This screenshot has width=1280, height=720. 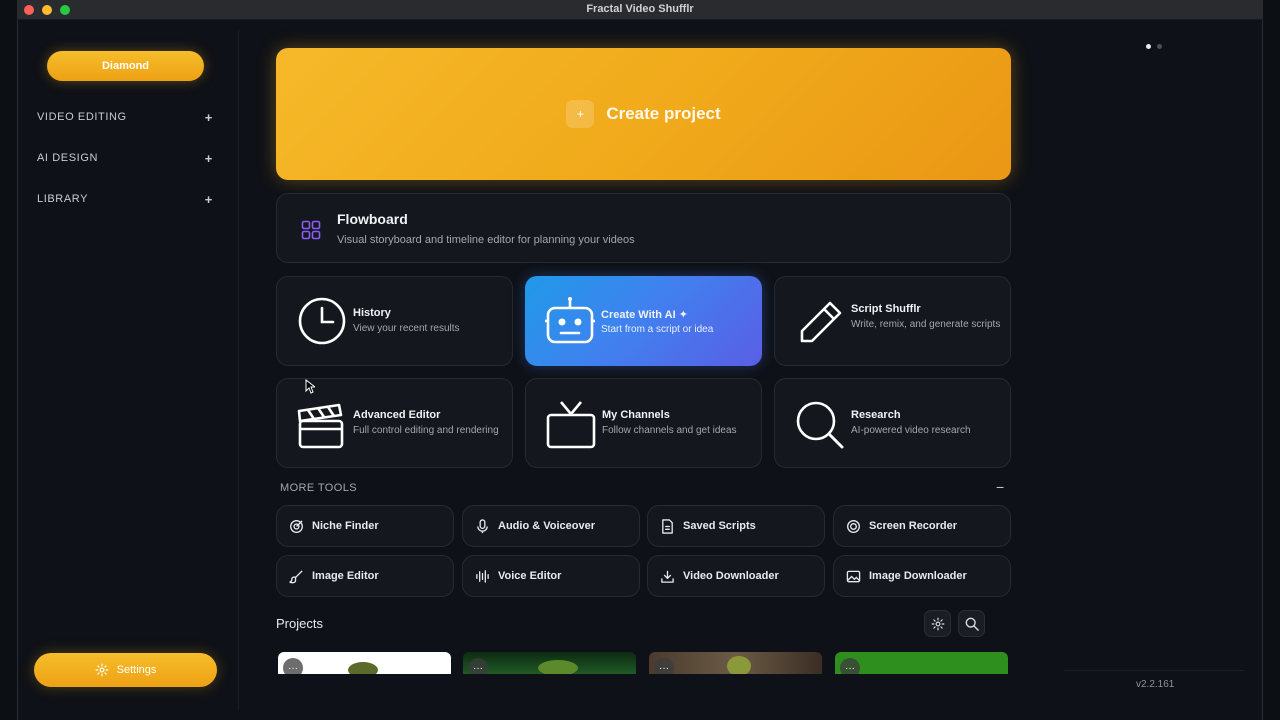 What do you see at coordinates (1154, 46) in the screenshot?
I see `page-indicator` at bounding box center [1154, 46].